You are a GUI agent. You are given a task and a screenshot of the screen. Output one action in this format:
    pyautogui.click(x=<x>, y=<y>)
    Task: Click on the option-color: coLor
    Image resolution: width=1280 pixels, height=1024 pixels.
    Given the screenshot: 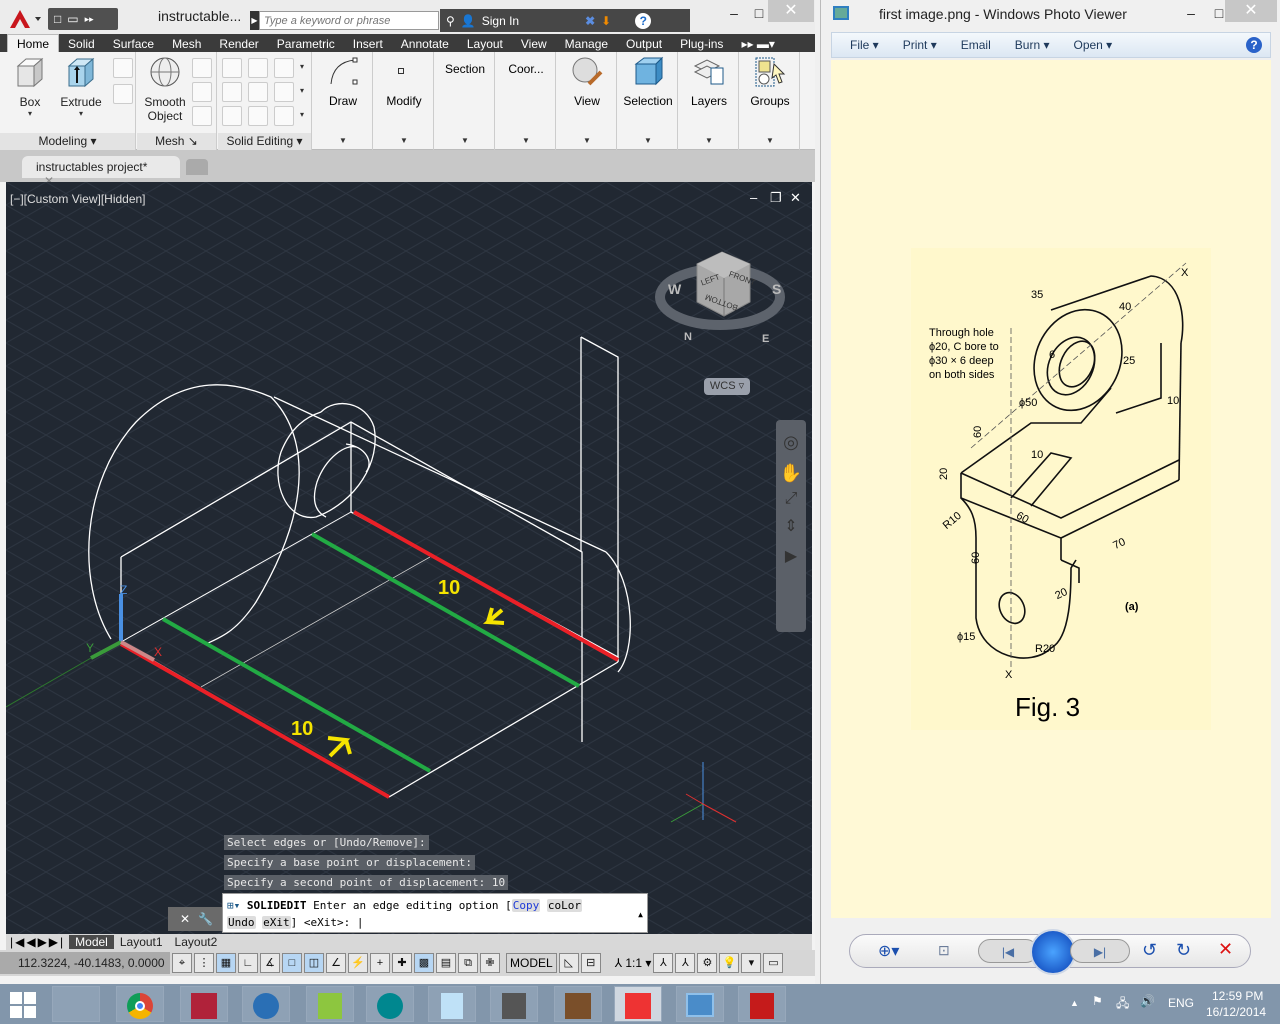 What is the action you would take?
    pyautogui.click(x=564, y=905)
    